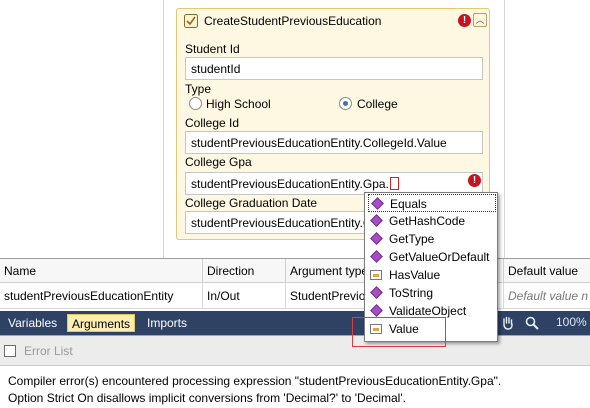 This screenshot has width=590, height=408. What do you see at coordinates (547, 271) in the screenshot?
I see `column-header-default-value: Default value` at bounding box center [547, 271].